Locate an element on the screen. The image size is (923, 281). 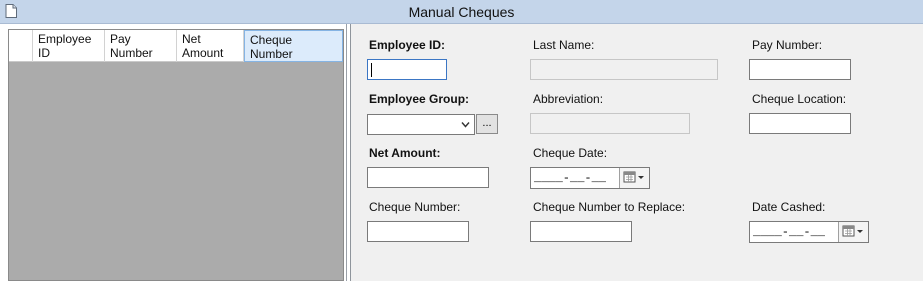
cheque-number-label: Cheque Number: is located at coordinates (415, 207).